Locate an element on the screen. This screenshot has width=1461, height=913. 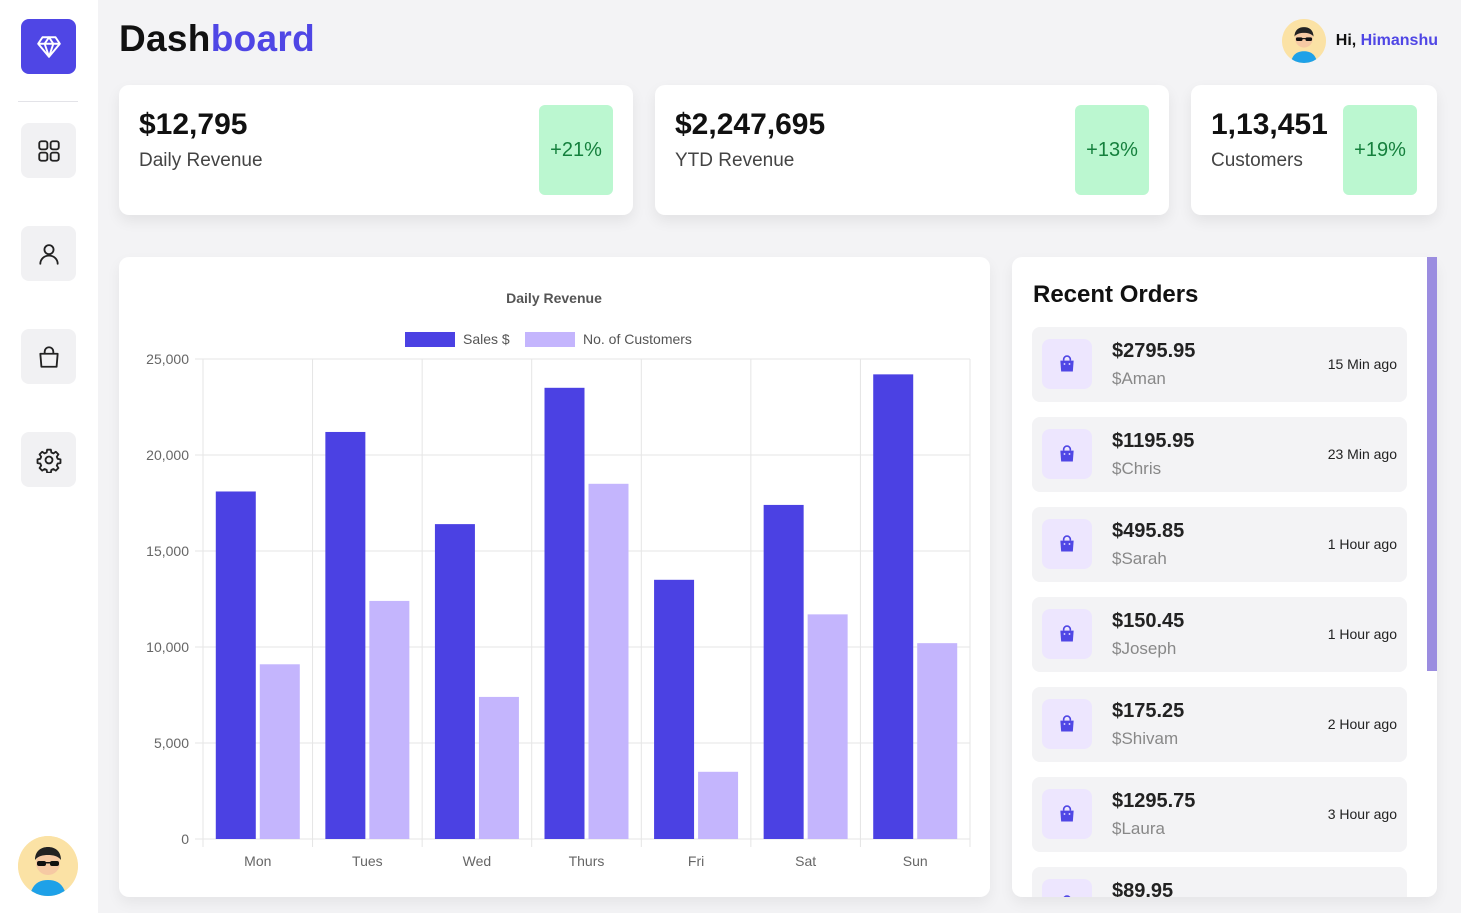
x-tick-label: Fri is located at coordinates (696, 861).